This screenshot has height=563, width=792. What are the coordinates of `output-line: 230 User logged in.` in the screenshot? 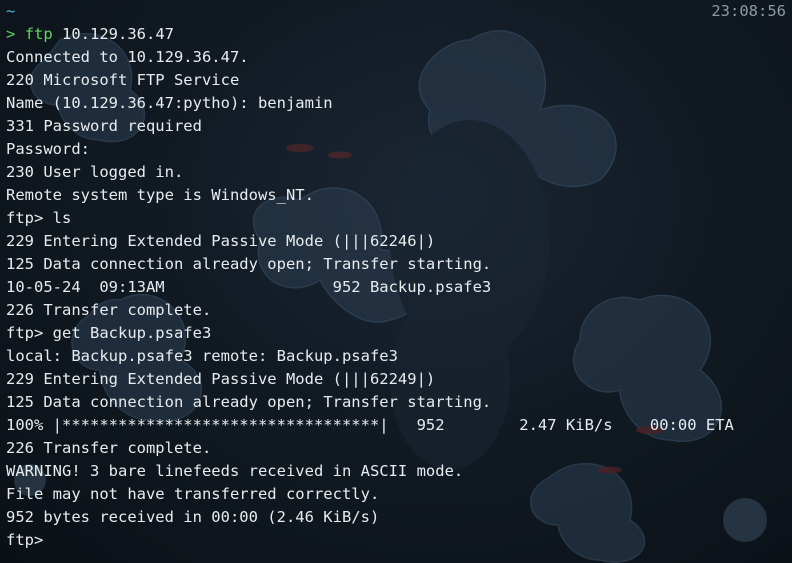 It's located at (95, 172).